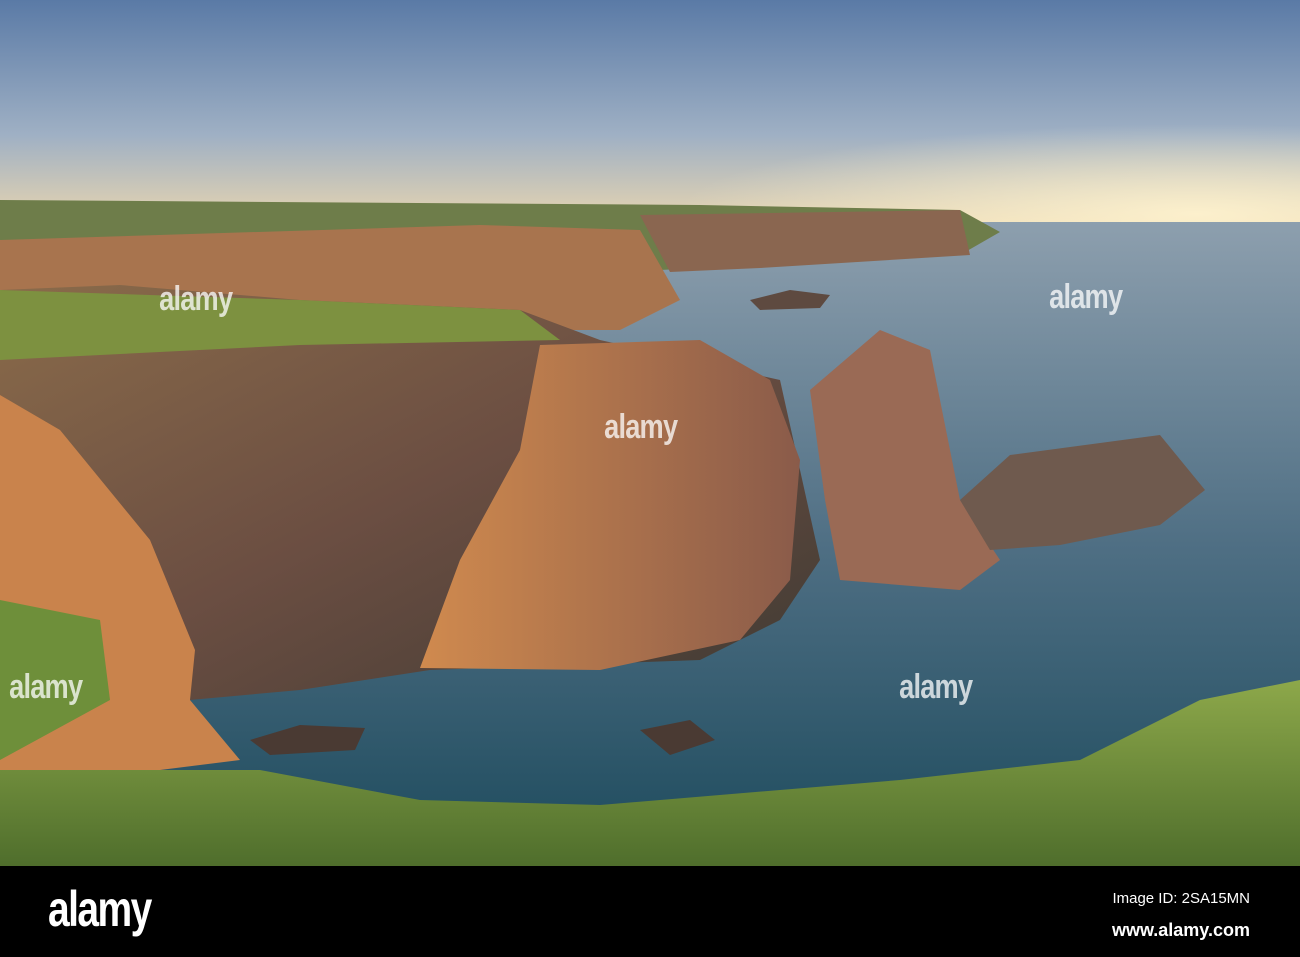  Describe the element at coordinates (1181, 898) in the screenshot. I see `image-id: Image ID: 2SA15MN` at that location.